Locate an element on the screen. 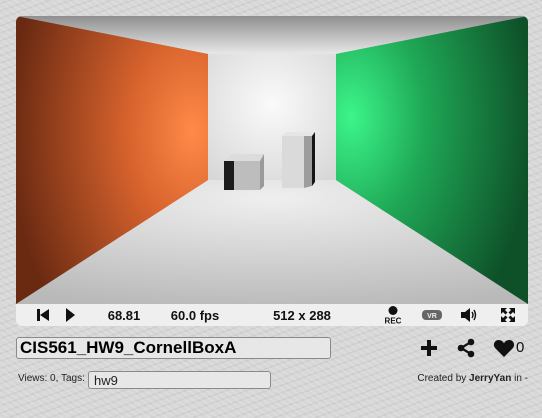  created-prefix: Created by is located at coordinates (442, 378).